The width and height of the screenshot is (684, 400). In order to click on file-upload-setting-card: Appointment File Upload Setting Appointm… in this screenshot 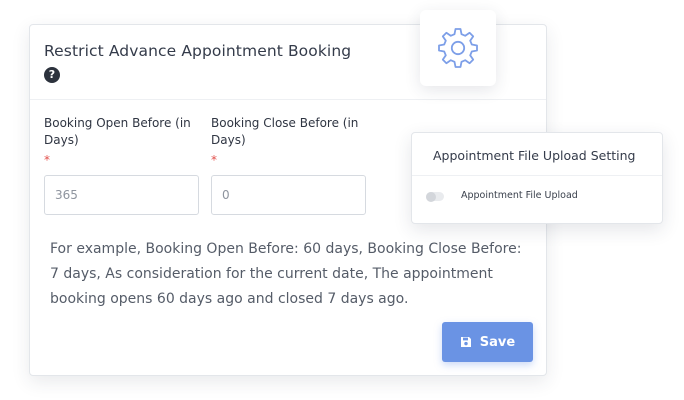, I will do `click(537, 178)`.